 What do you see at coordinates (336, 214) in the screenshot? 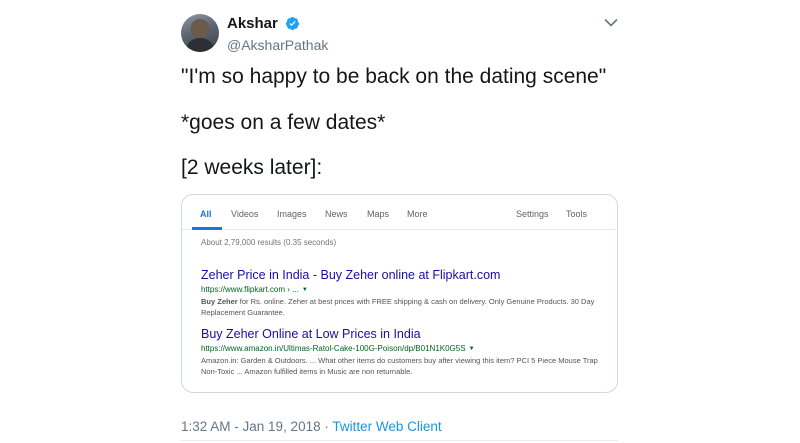
I see `tab-news: News` at bounding box center [336, 214].